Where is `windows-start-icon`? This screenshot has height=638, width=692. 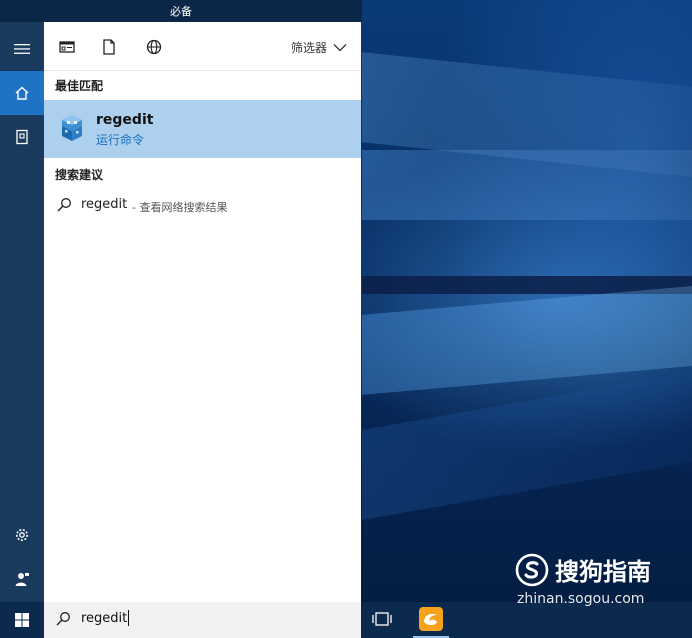
windows-start-icon is located at coordinates (22, 620).